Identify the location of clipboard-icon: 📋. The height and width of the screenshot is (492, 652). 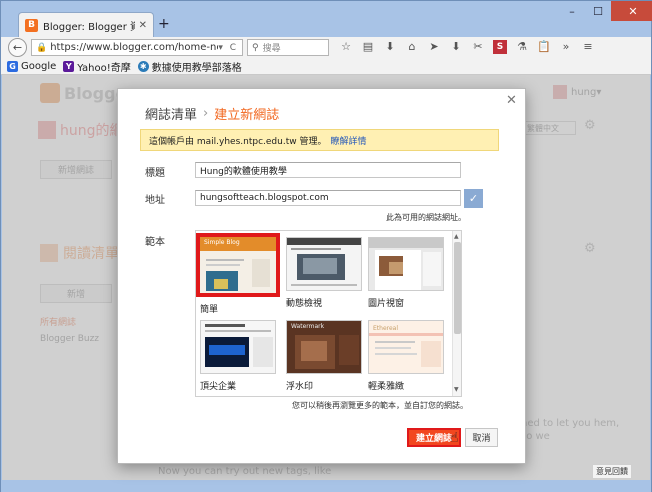
(544, 47).